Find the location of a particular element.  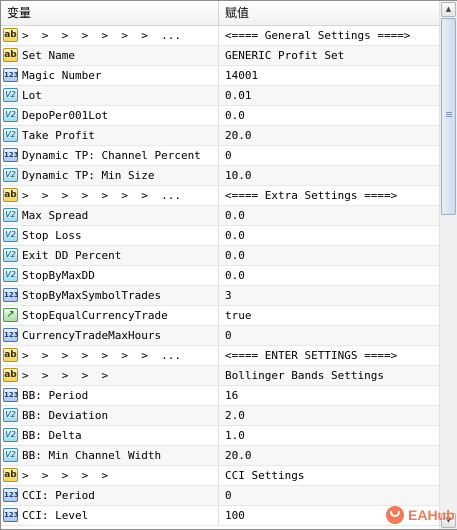

variable-cell: V2 Dynamic TP: Min Size is located at coordinates (110, 175).